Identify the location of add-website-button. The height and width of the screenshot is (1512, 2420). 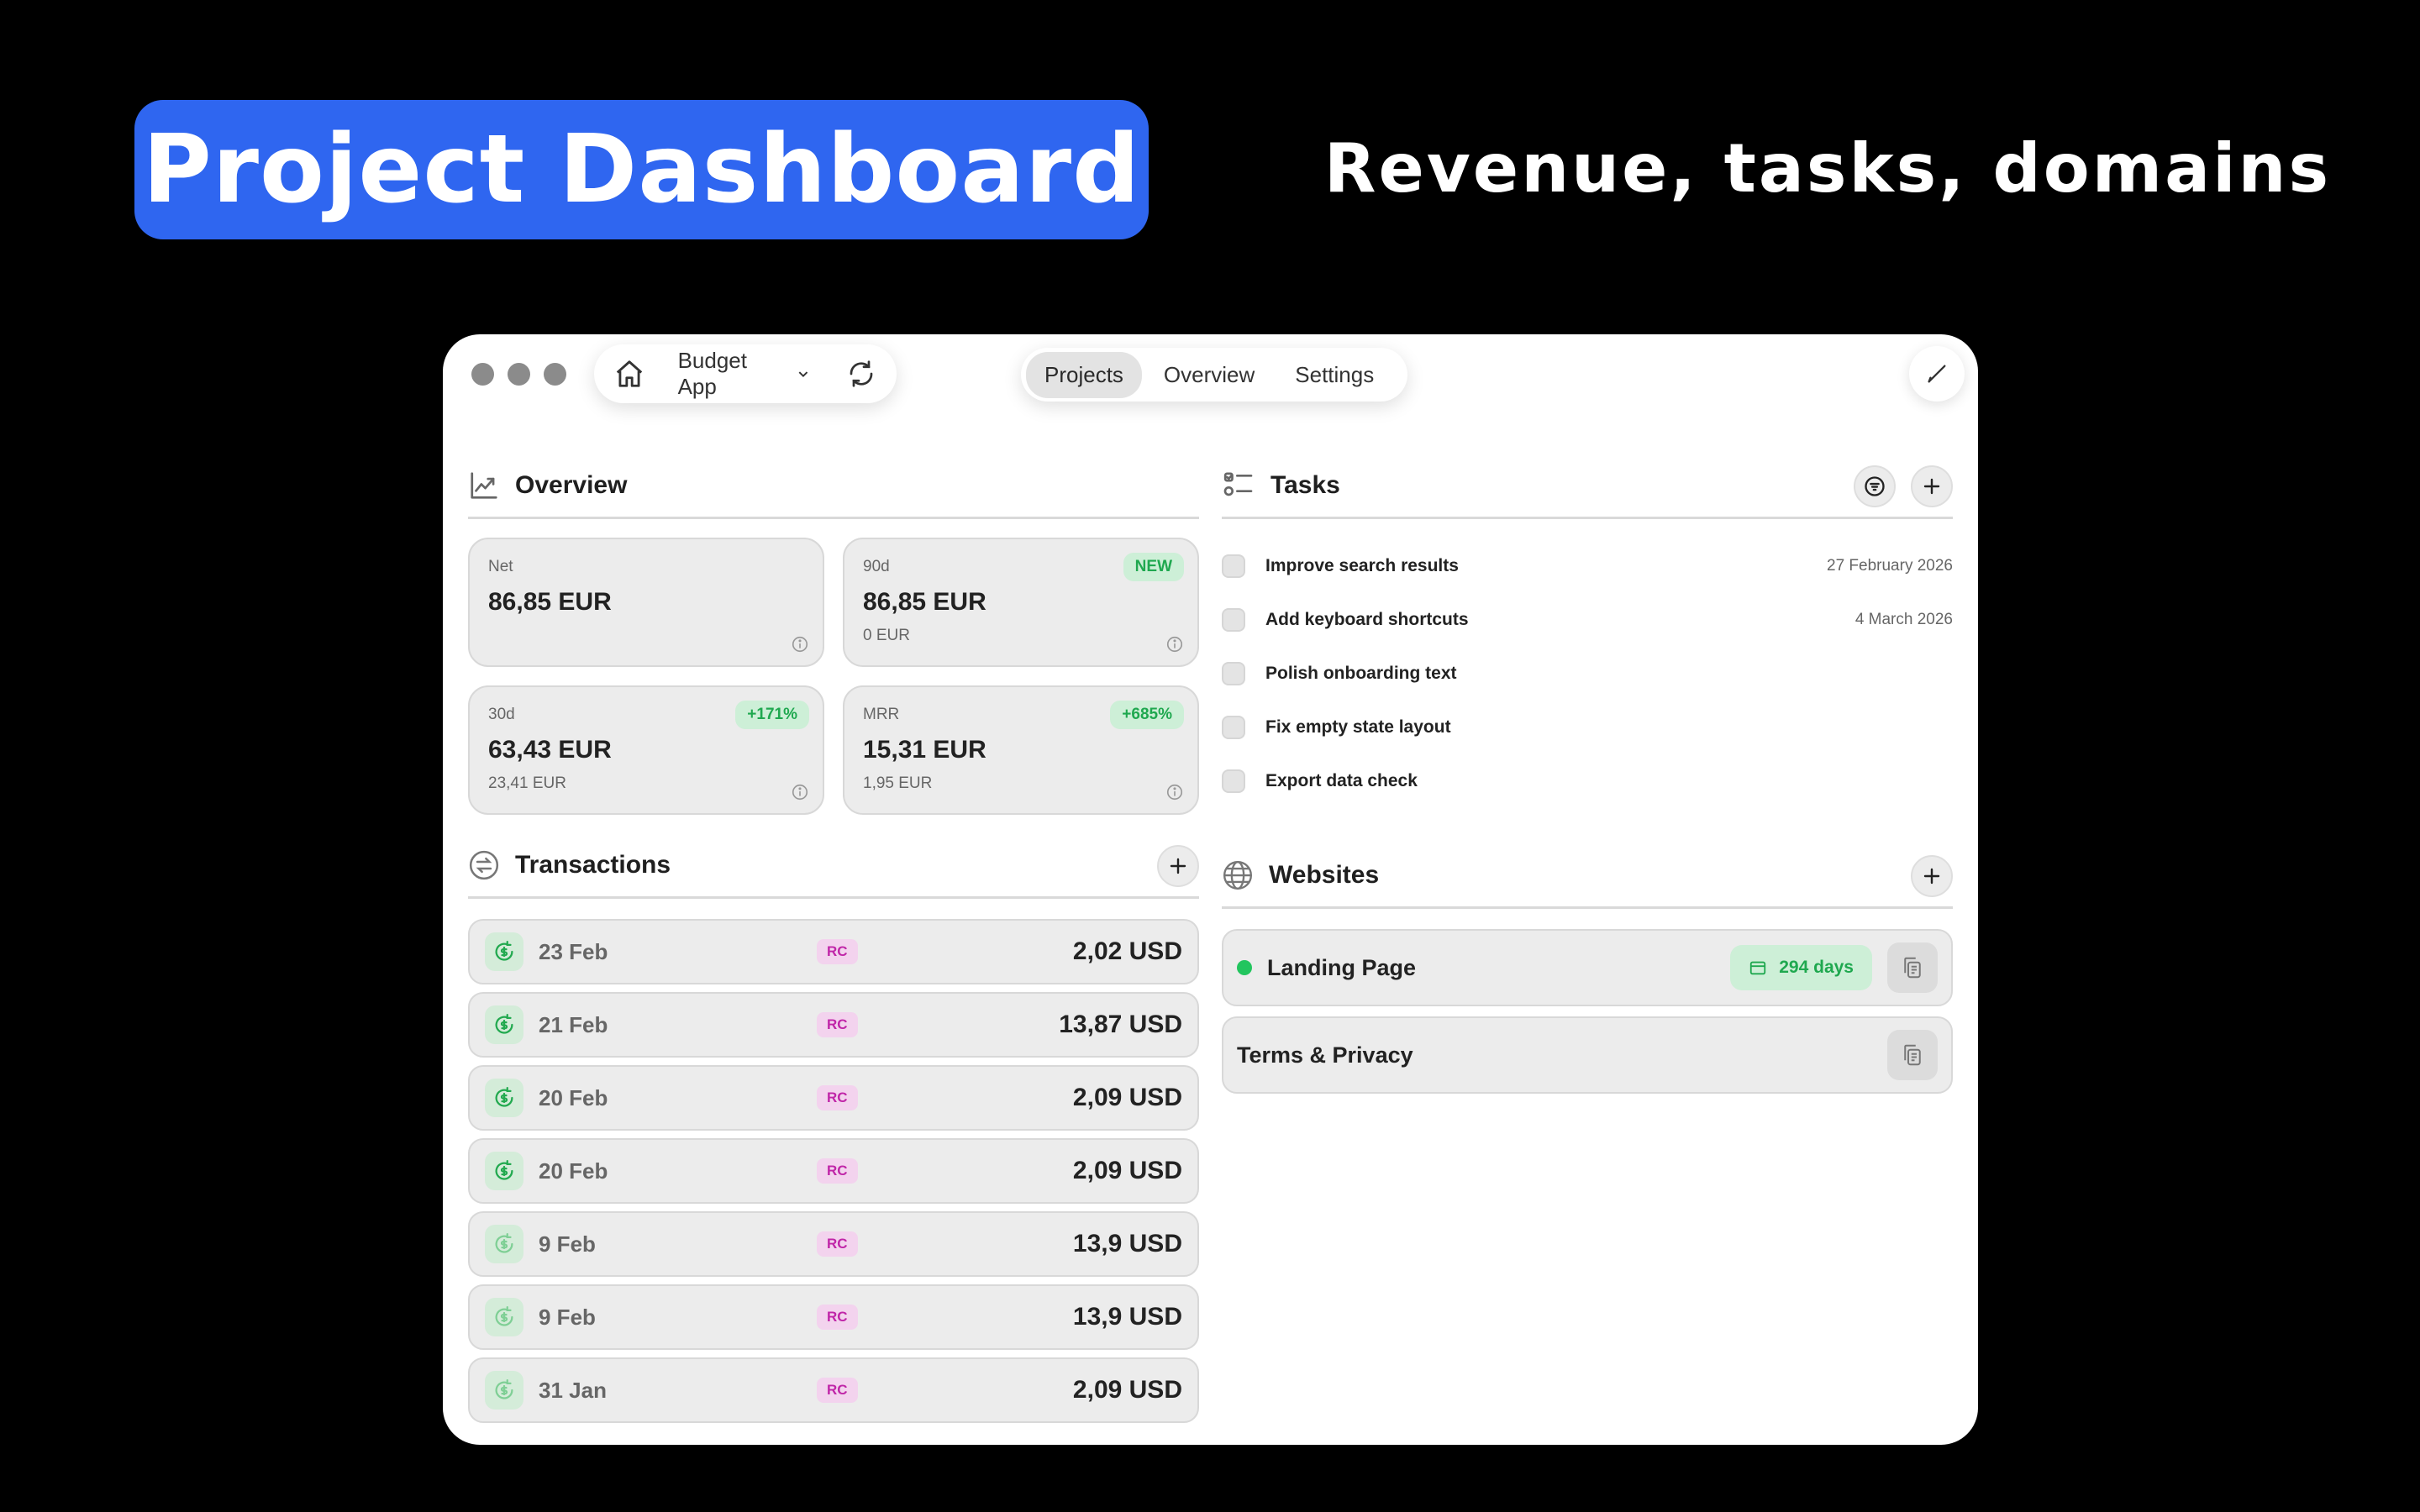
(1932, 876).